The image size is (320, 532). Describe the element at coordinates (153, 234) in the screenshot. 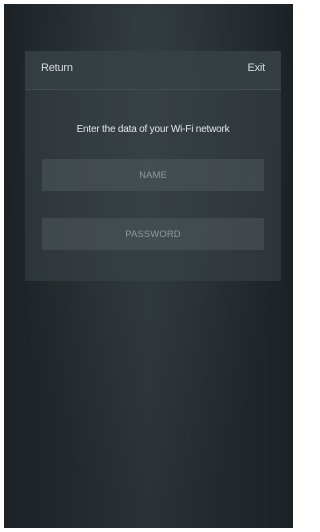

I see `wifi-password-input` at that location.